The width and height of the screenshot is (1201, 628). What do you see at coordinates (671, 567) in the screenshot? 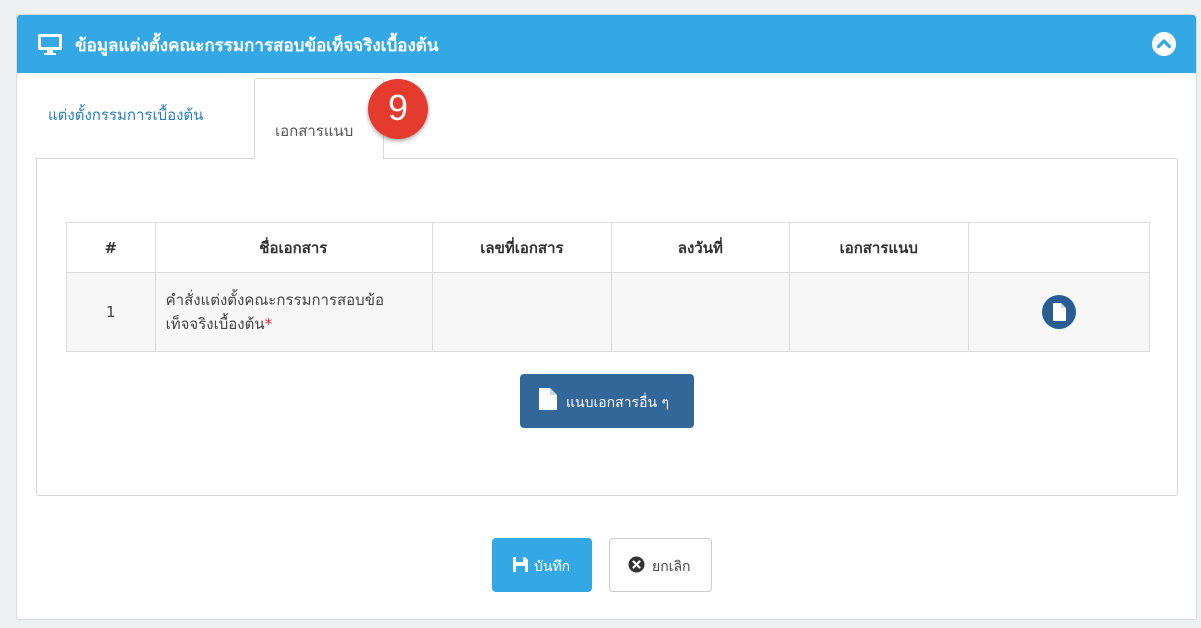
I see `cancel-label: ยกเลิก` at bounding box center [671, 567].